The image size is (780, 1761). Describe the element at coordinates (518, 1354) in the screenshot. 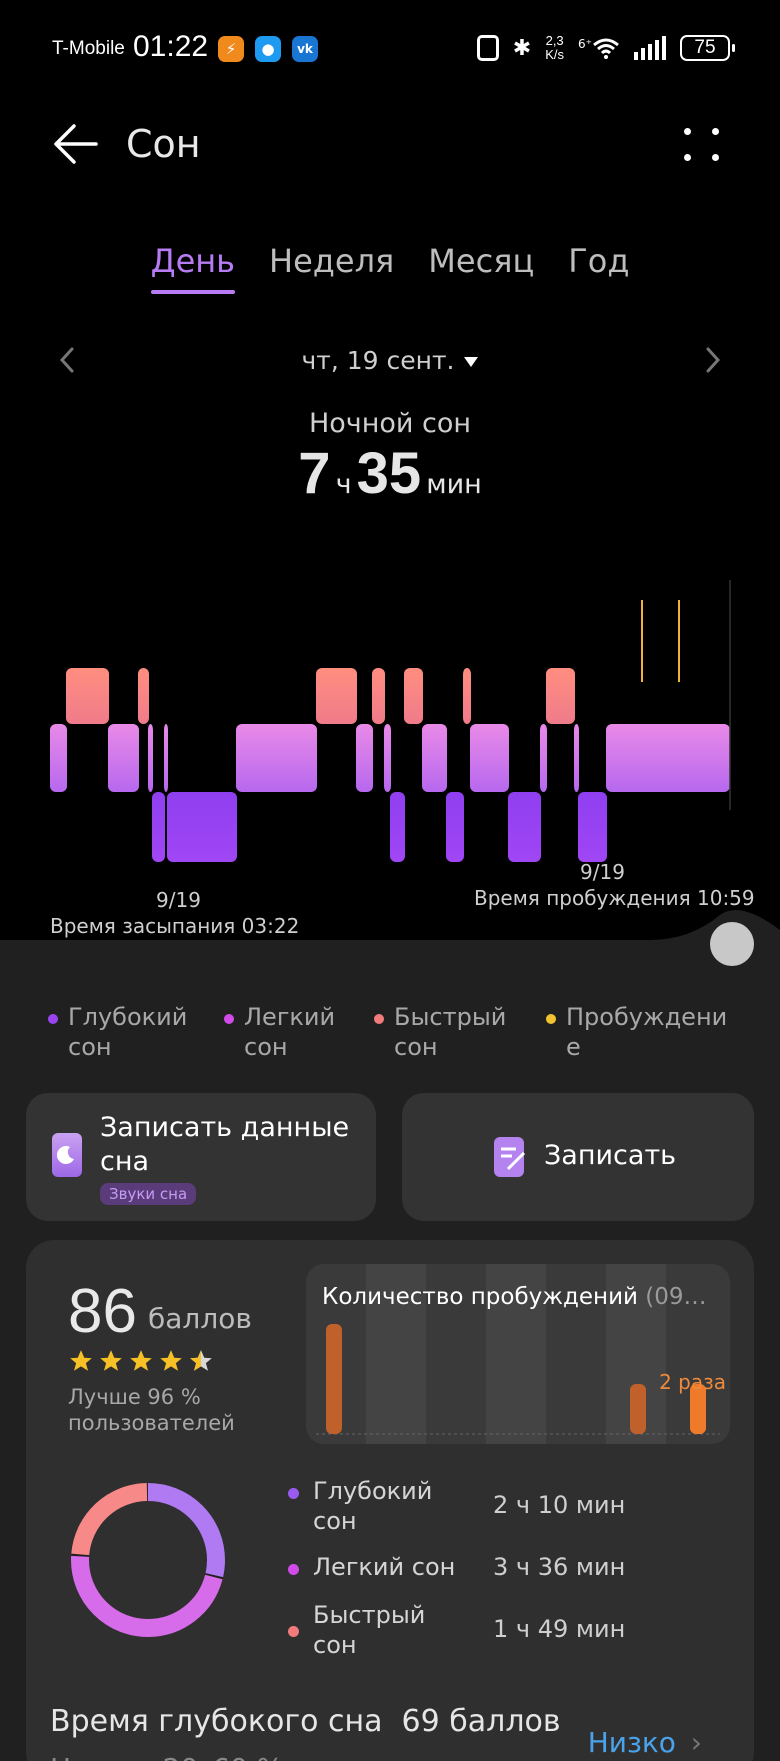

I see `awakenings-card: Количество пробуждений (09… 2 раза` at that location.